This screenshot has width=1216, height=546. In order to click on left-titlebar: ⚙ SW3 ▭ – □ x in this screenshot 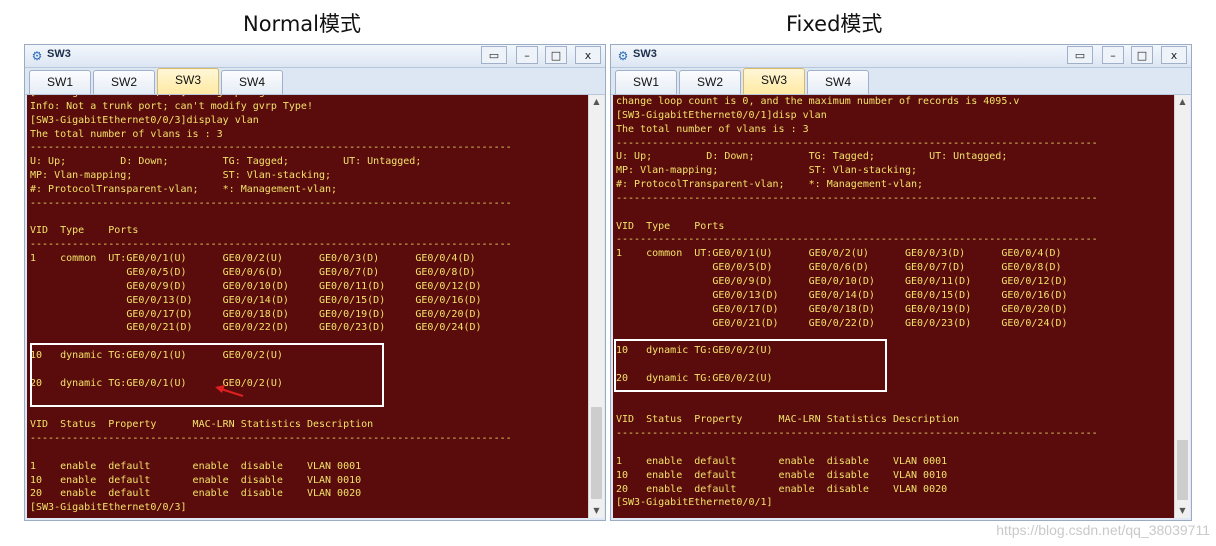, I will do `click(315, 56)`.